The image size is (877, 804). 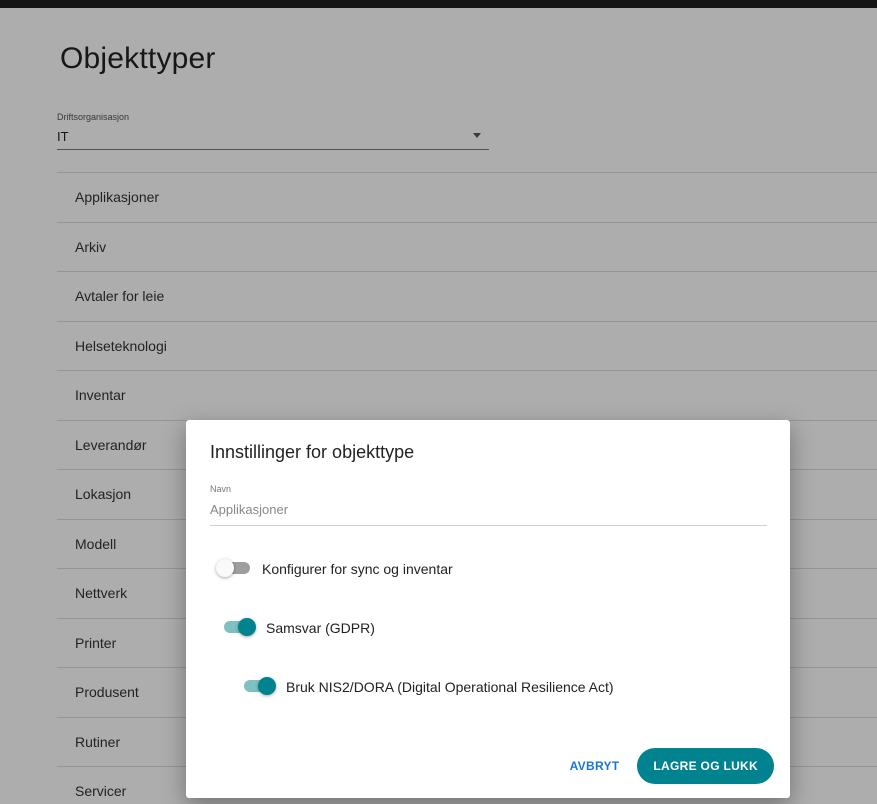 What do you see at coordinates (320, 628) in the screenshot?
I see `gdpr-label: Samsvar (GDPR)` at bounding box center [320, 628].